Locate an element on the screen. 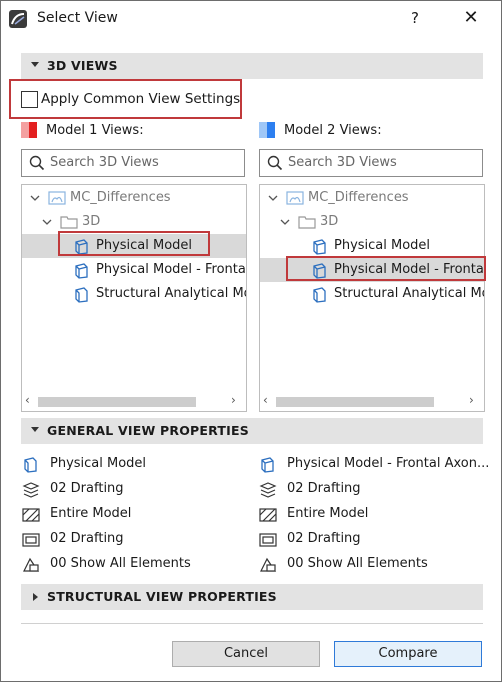 The height and width of the screenshot is (682, 502). compare-button: Compare is located at coordinates (408, 654).